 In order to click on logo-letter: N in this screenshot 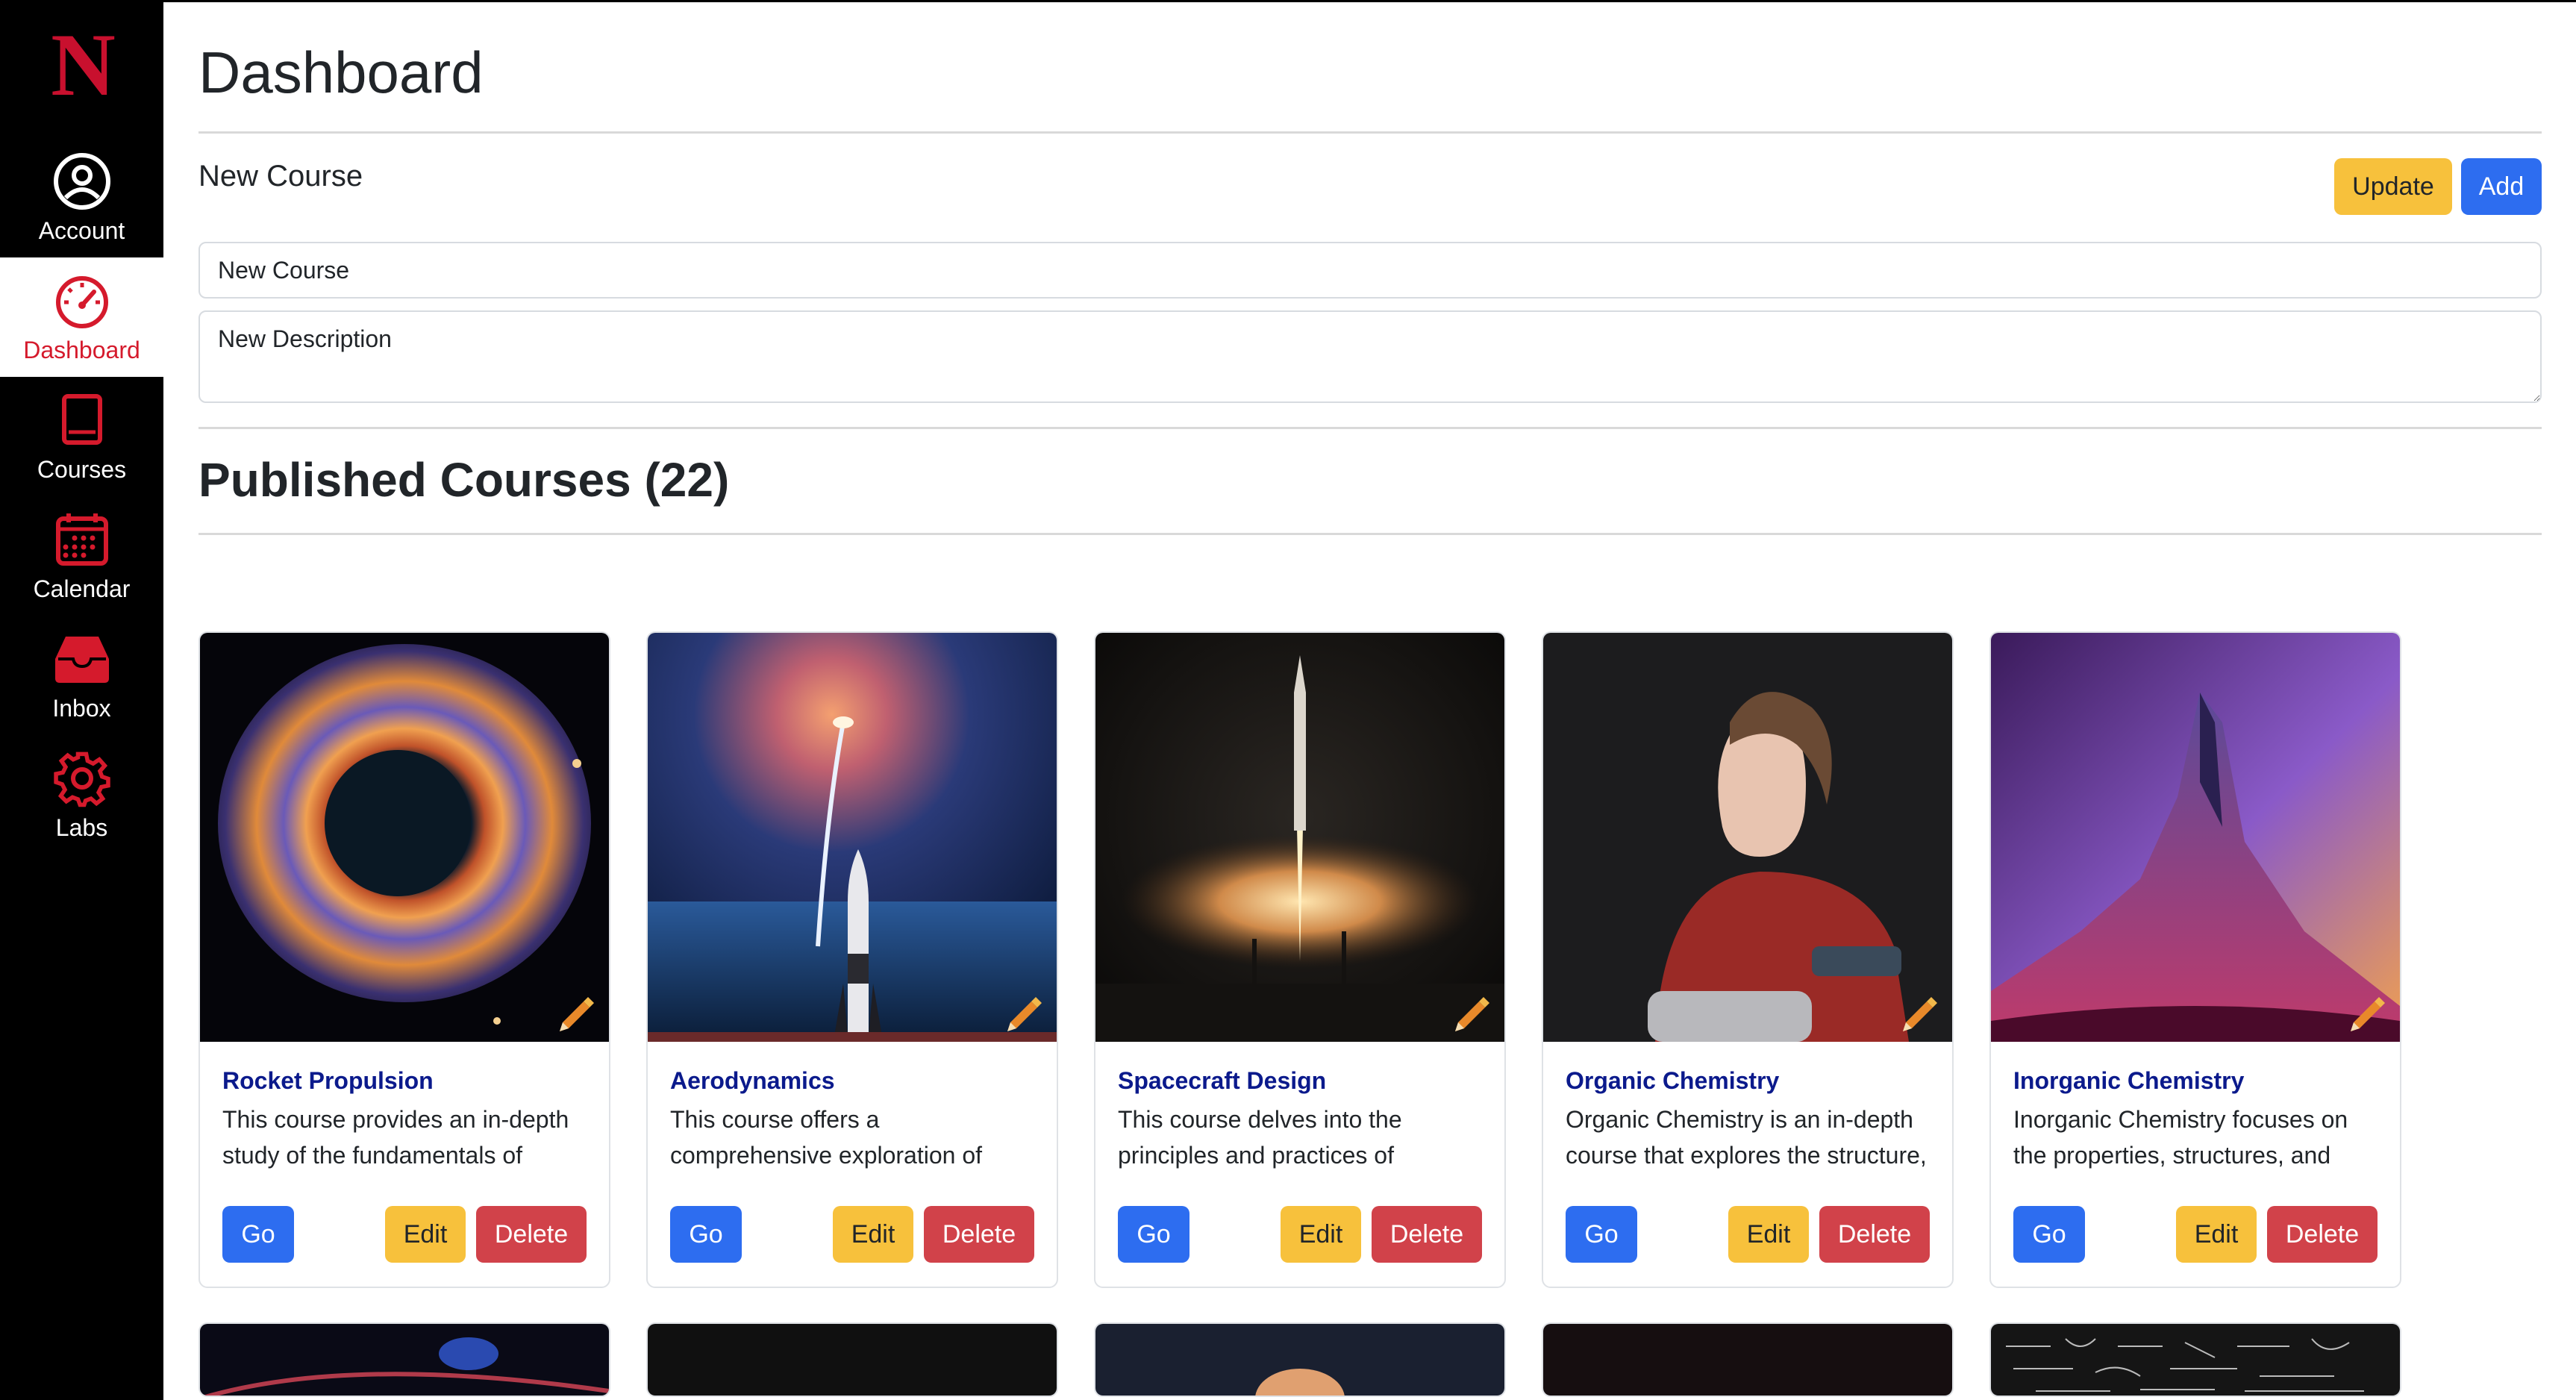, I will do `click(83, 65)`.